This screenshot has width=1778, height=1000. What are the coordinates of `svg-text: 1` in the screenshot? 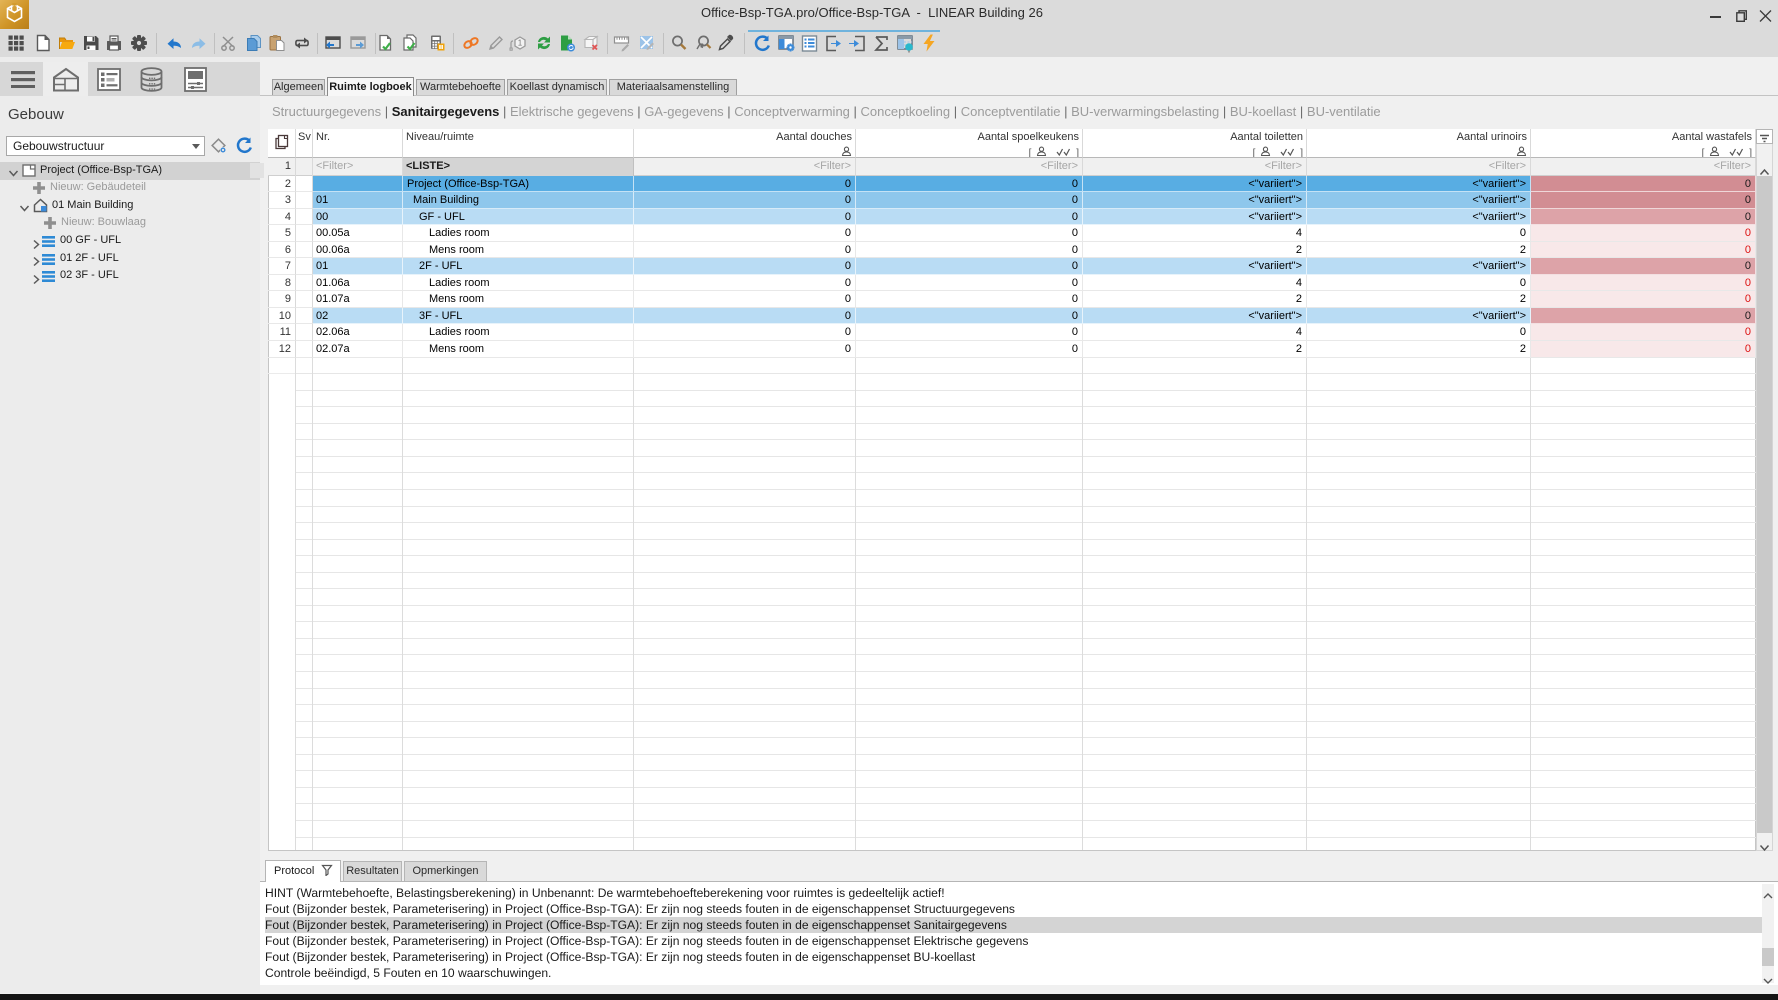 It's located at (520, 43).